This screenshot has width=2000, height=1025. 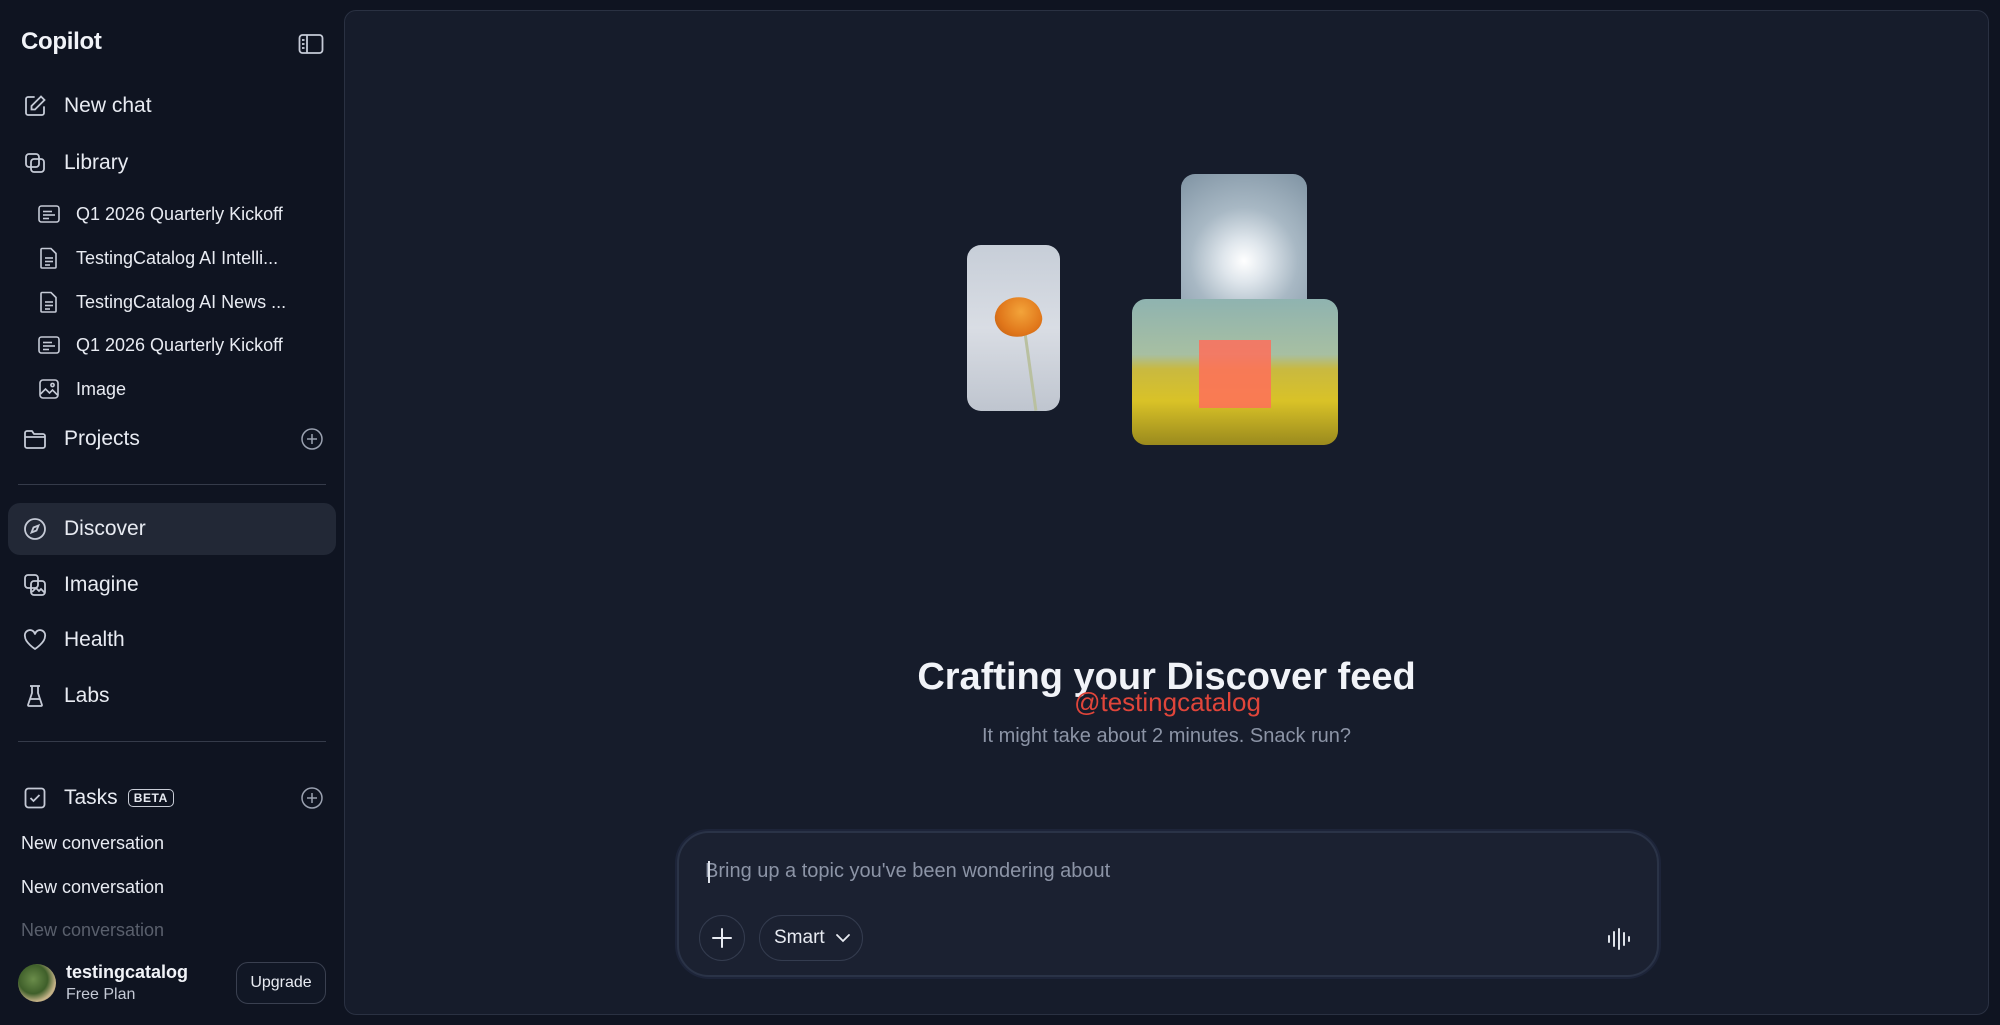 I want to click on watermark-text: @testingcatalog, so click(x=1167, y=702).